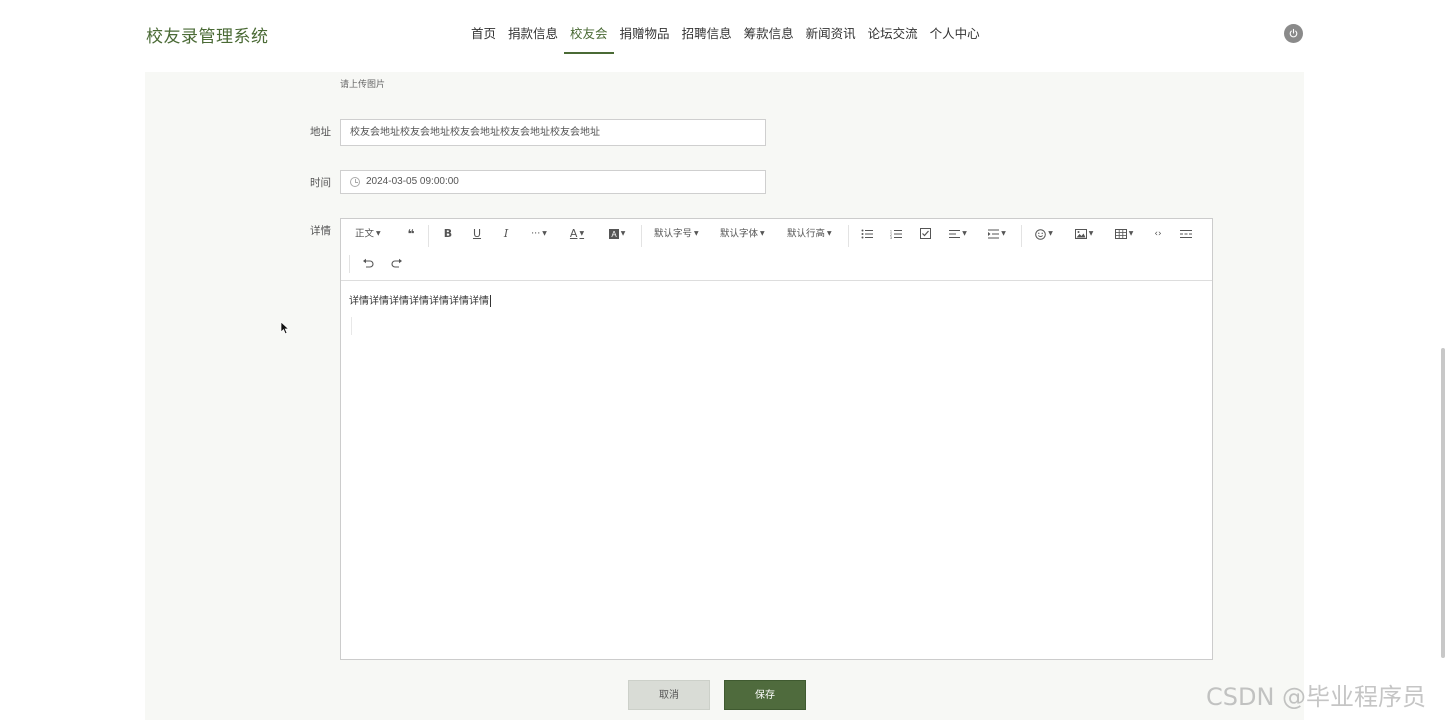 The image size is (1448, 720). I want to click on font-size-dropdown: 默认字号 ▼, so click(676, 234).